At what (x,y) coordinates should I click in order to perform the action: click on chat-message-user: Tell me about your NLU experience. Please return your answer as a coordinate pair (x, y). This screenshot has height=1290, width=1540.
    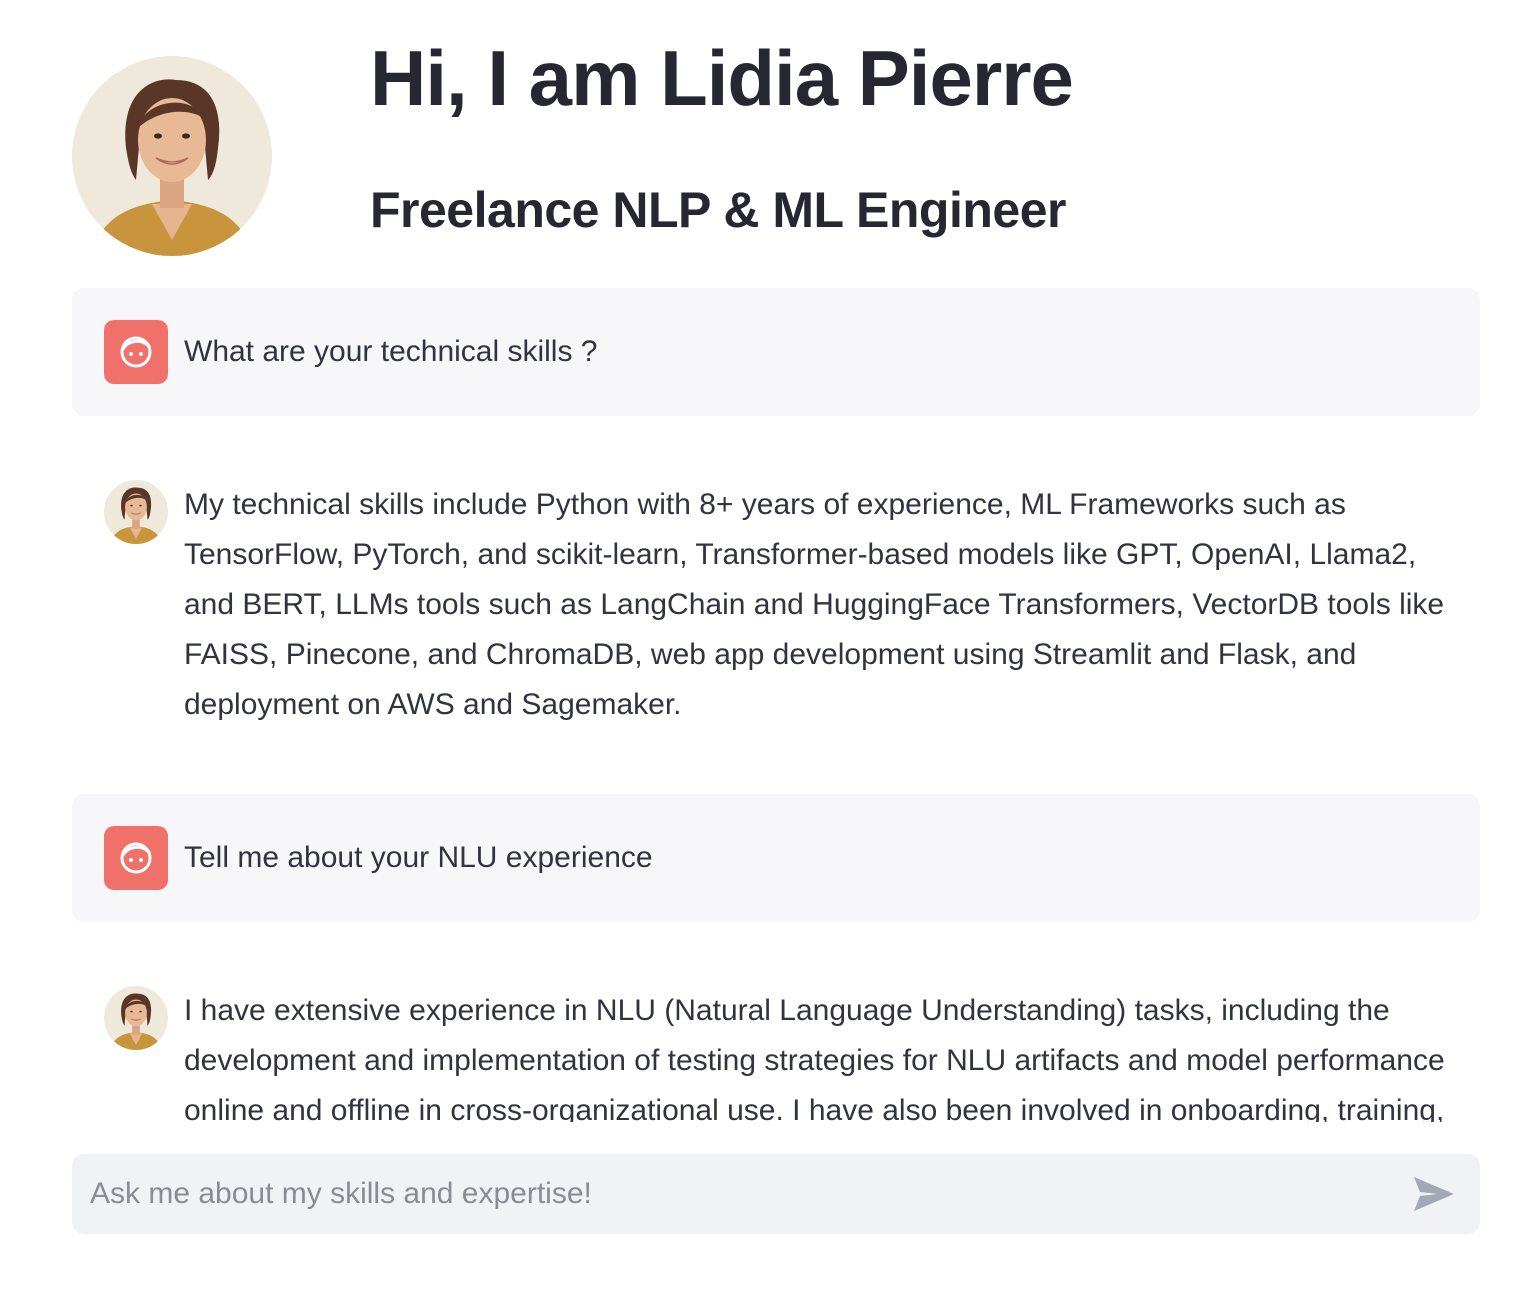
    Looking at the image, I should click on (776, 858).